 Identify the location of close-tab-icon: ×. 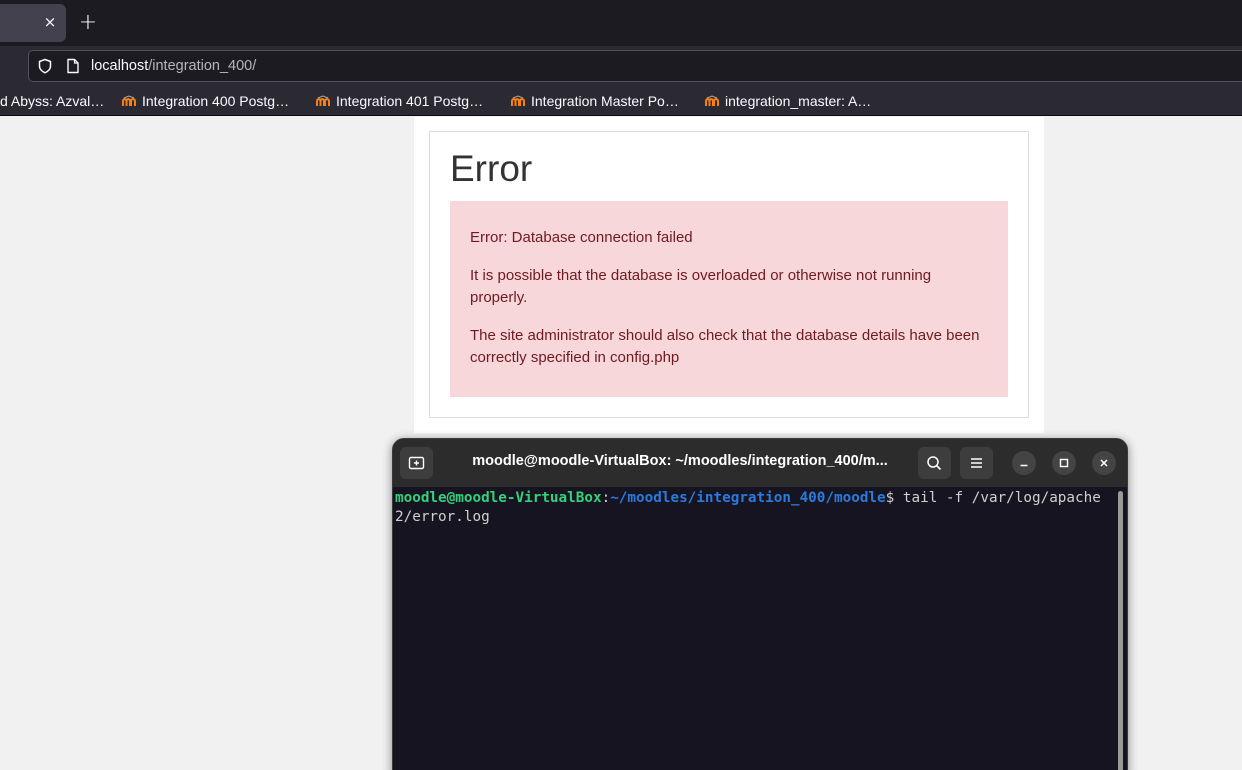
(50, 22).